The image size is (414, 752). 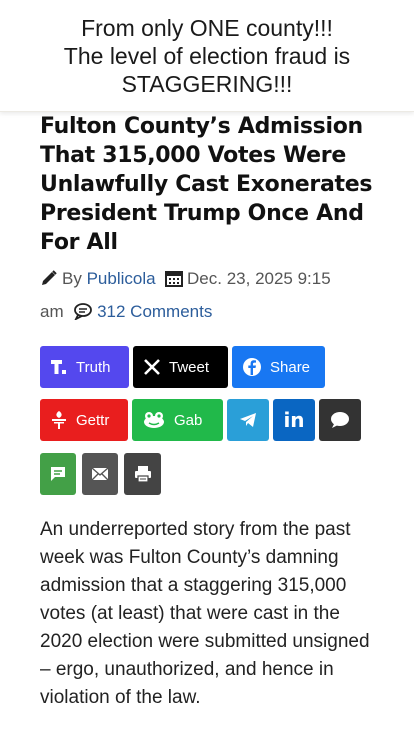 What do you see at coordinates (154, 311) in the screenshot?
I see `comments-link: 312 Comments` at bounding box center [154, 311].